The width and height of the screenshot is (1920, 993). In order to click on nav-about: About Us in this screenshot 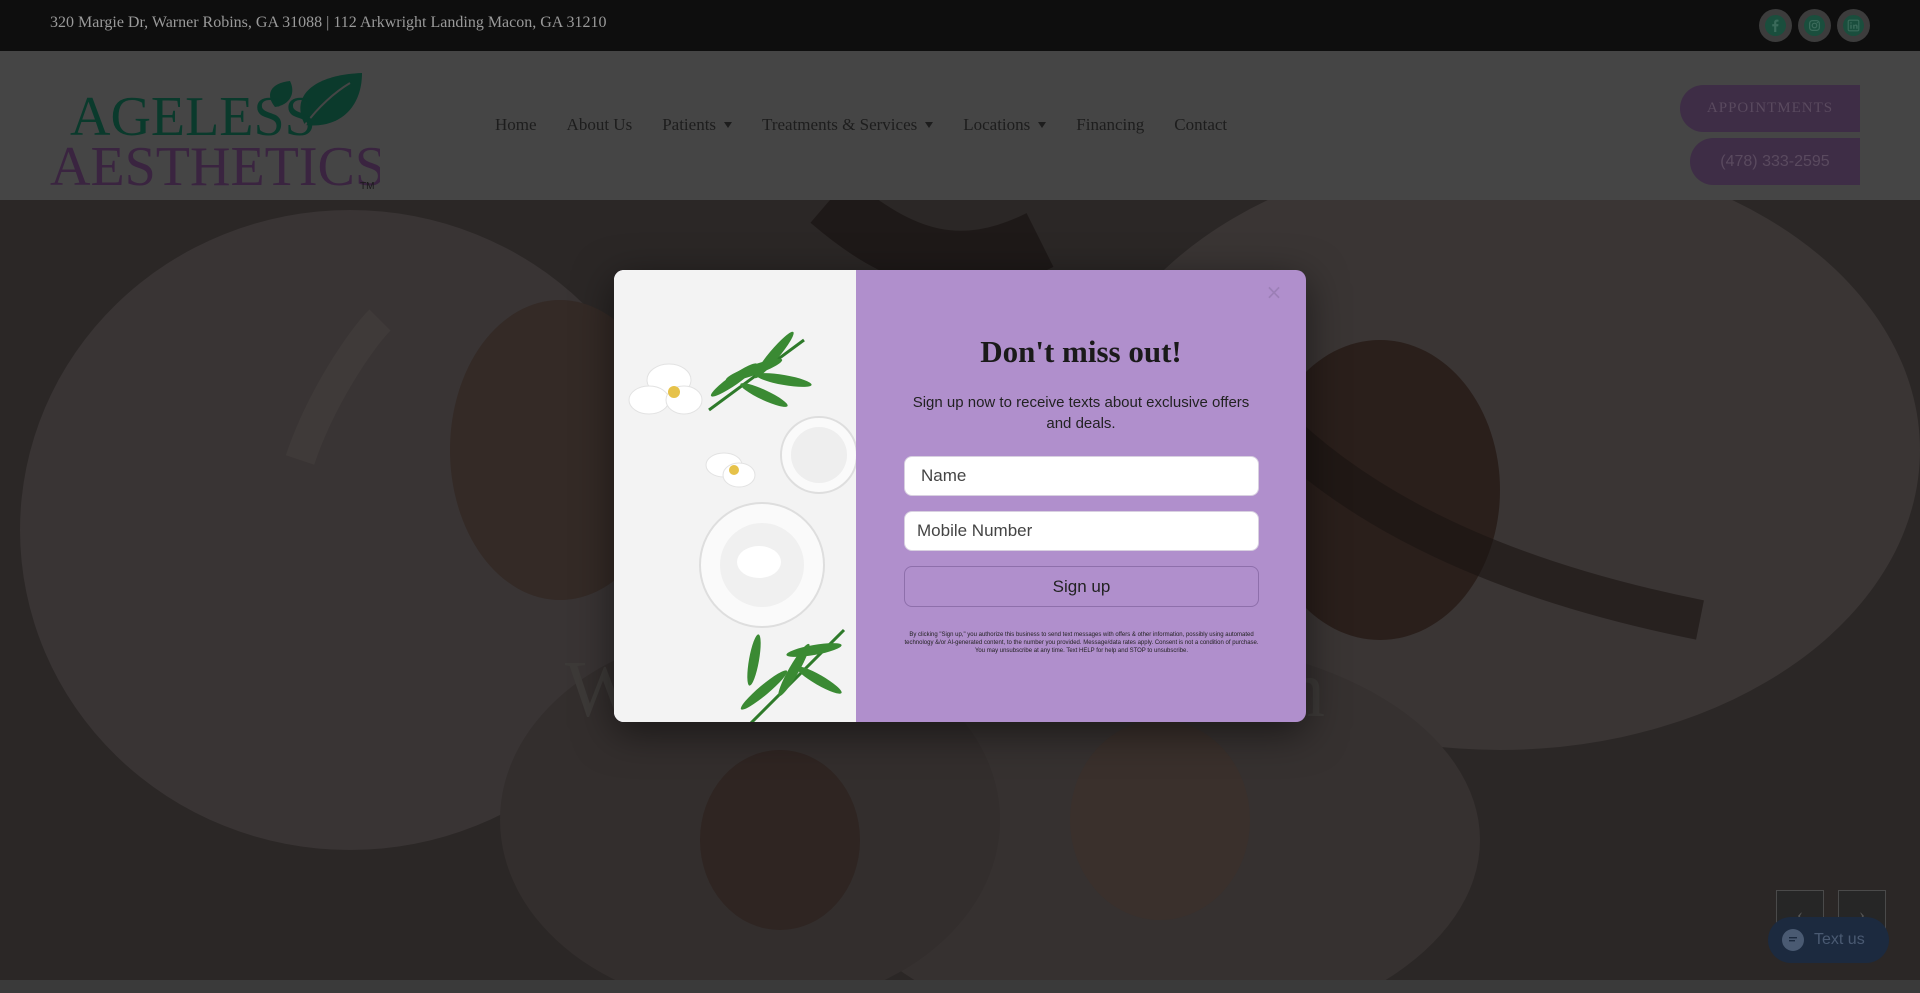, I will do `click(600, 125)`.